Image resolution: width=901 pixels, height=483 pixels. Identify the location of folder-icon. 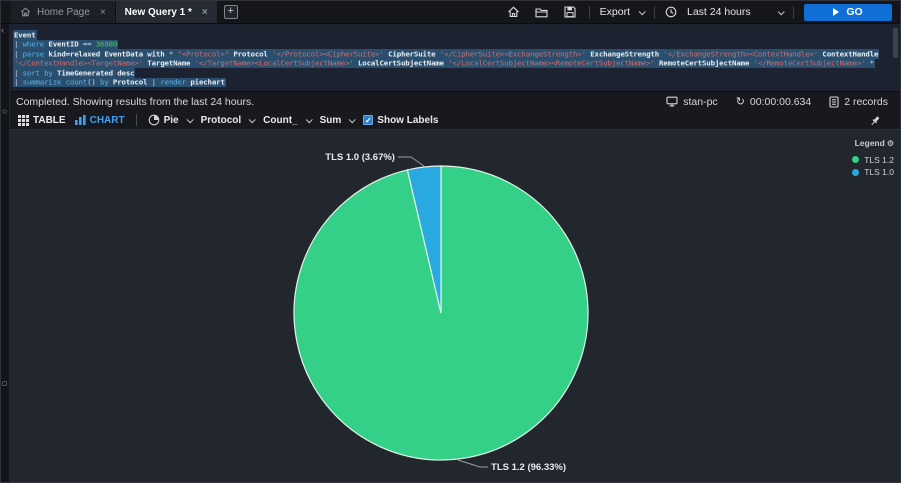
(541, 12).